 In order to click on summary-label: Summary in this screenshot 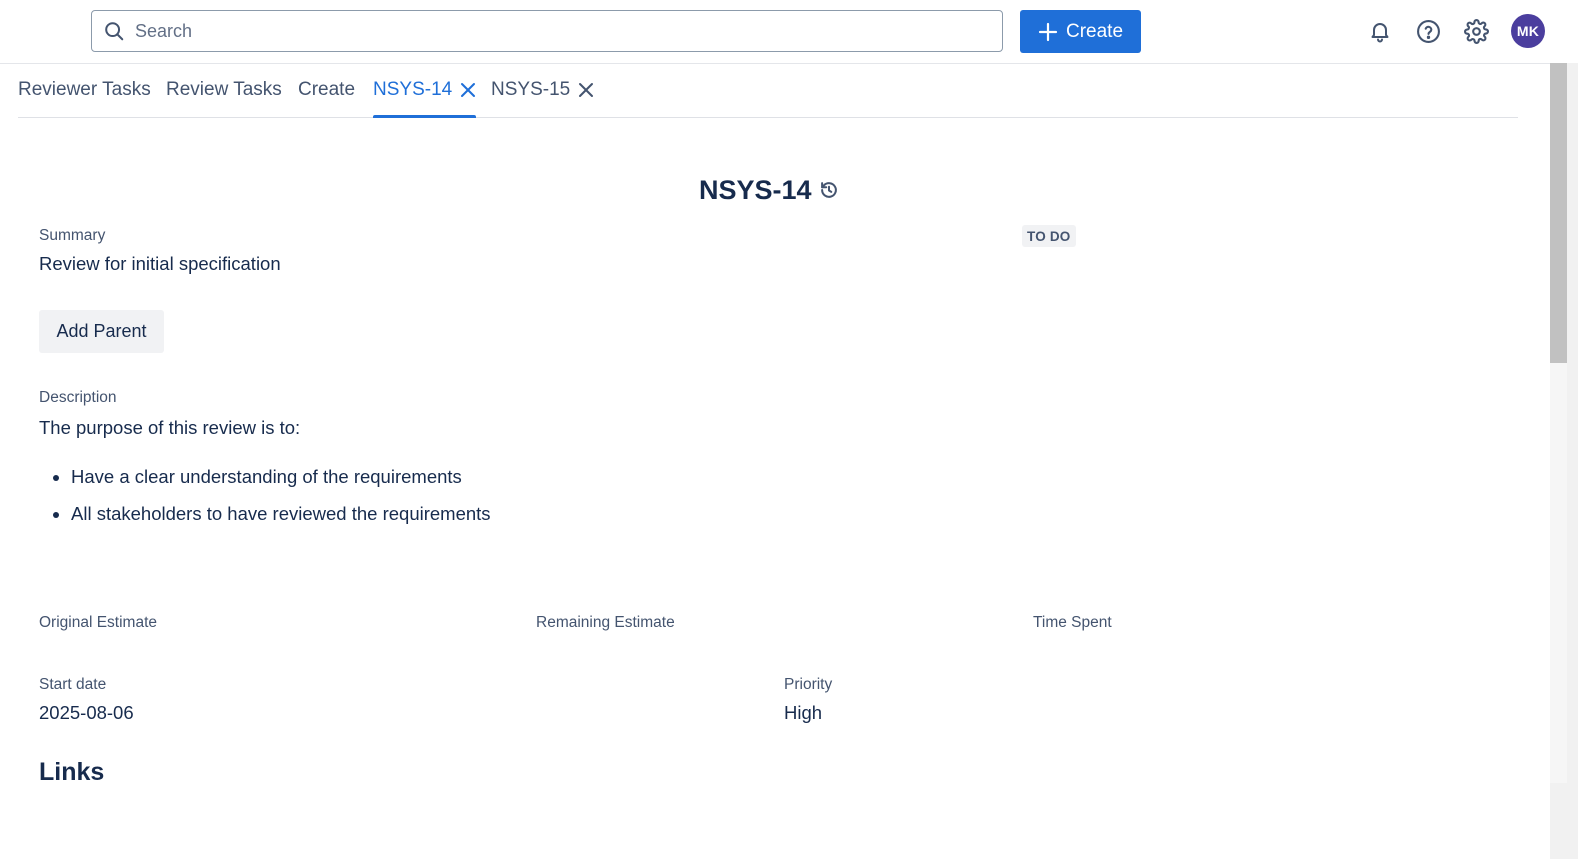, I will do `click(72, 235)`.